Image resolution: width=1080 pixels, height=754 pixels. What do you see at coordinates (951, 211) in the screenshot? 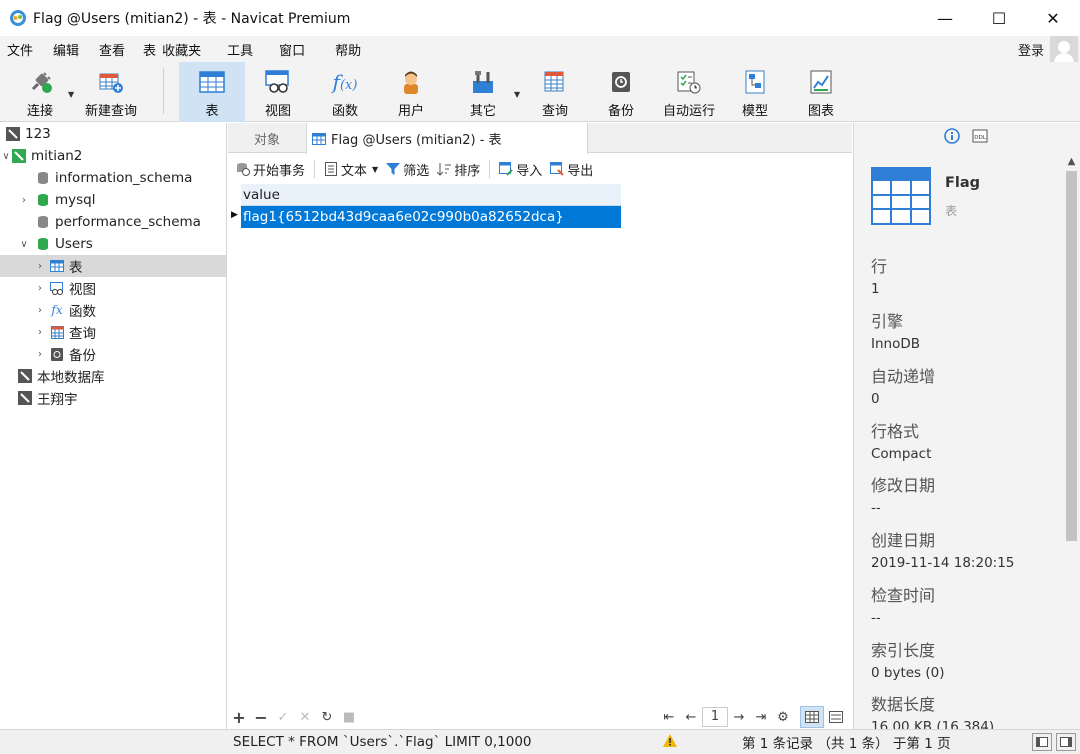
I see `object-type: 表` at bounding box center [951, 211].